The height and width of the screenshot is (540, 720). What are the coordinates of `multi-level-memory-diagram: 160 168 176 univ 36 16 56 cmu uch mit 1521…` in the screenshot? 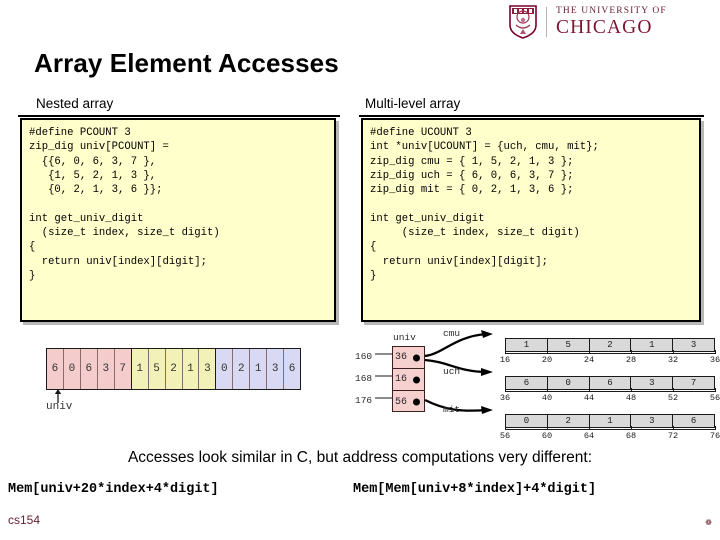 It's located at (537, 384).